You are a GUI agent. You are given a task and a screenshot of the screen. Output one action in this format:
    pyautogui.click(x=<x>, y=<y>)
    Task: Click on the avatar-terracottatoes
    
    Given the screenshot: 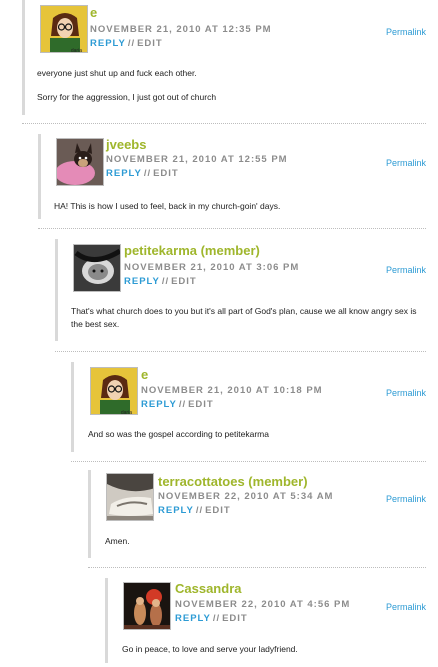 What is the action you would take?
    pyautogui.click(x=130, y=497)
    